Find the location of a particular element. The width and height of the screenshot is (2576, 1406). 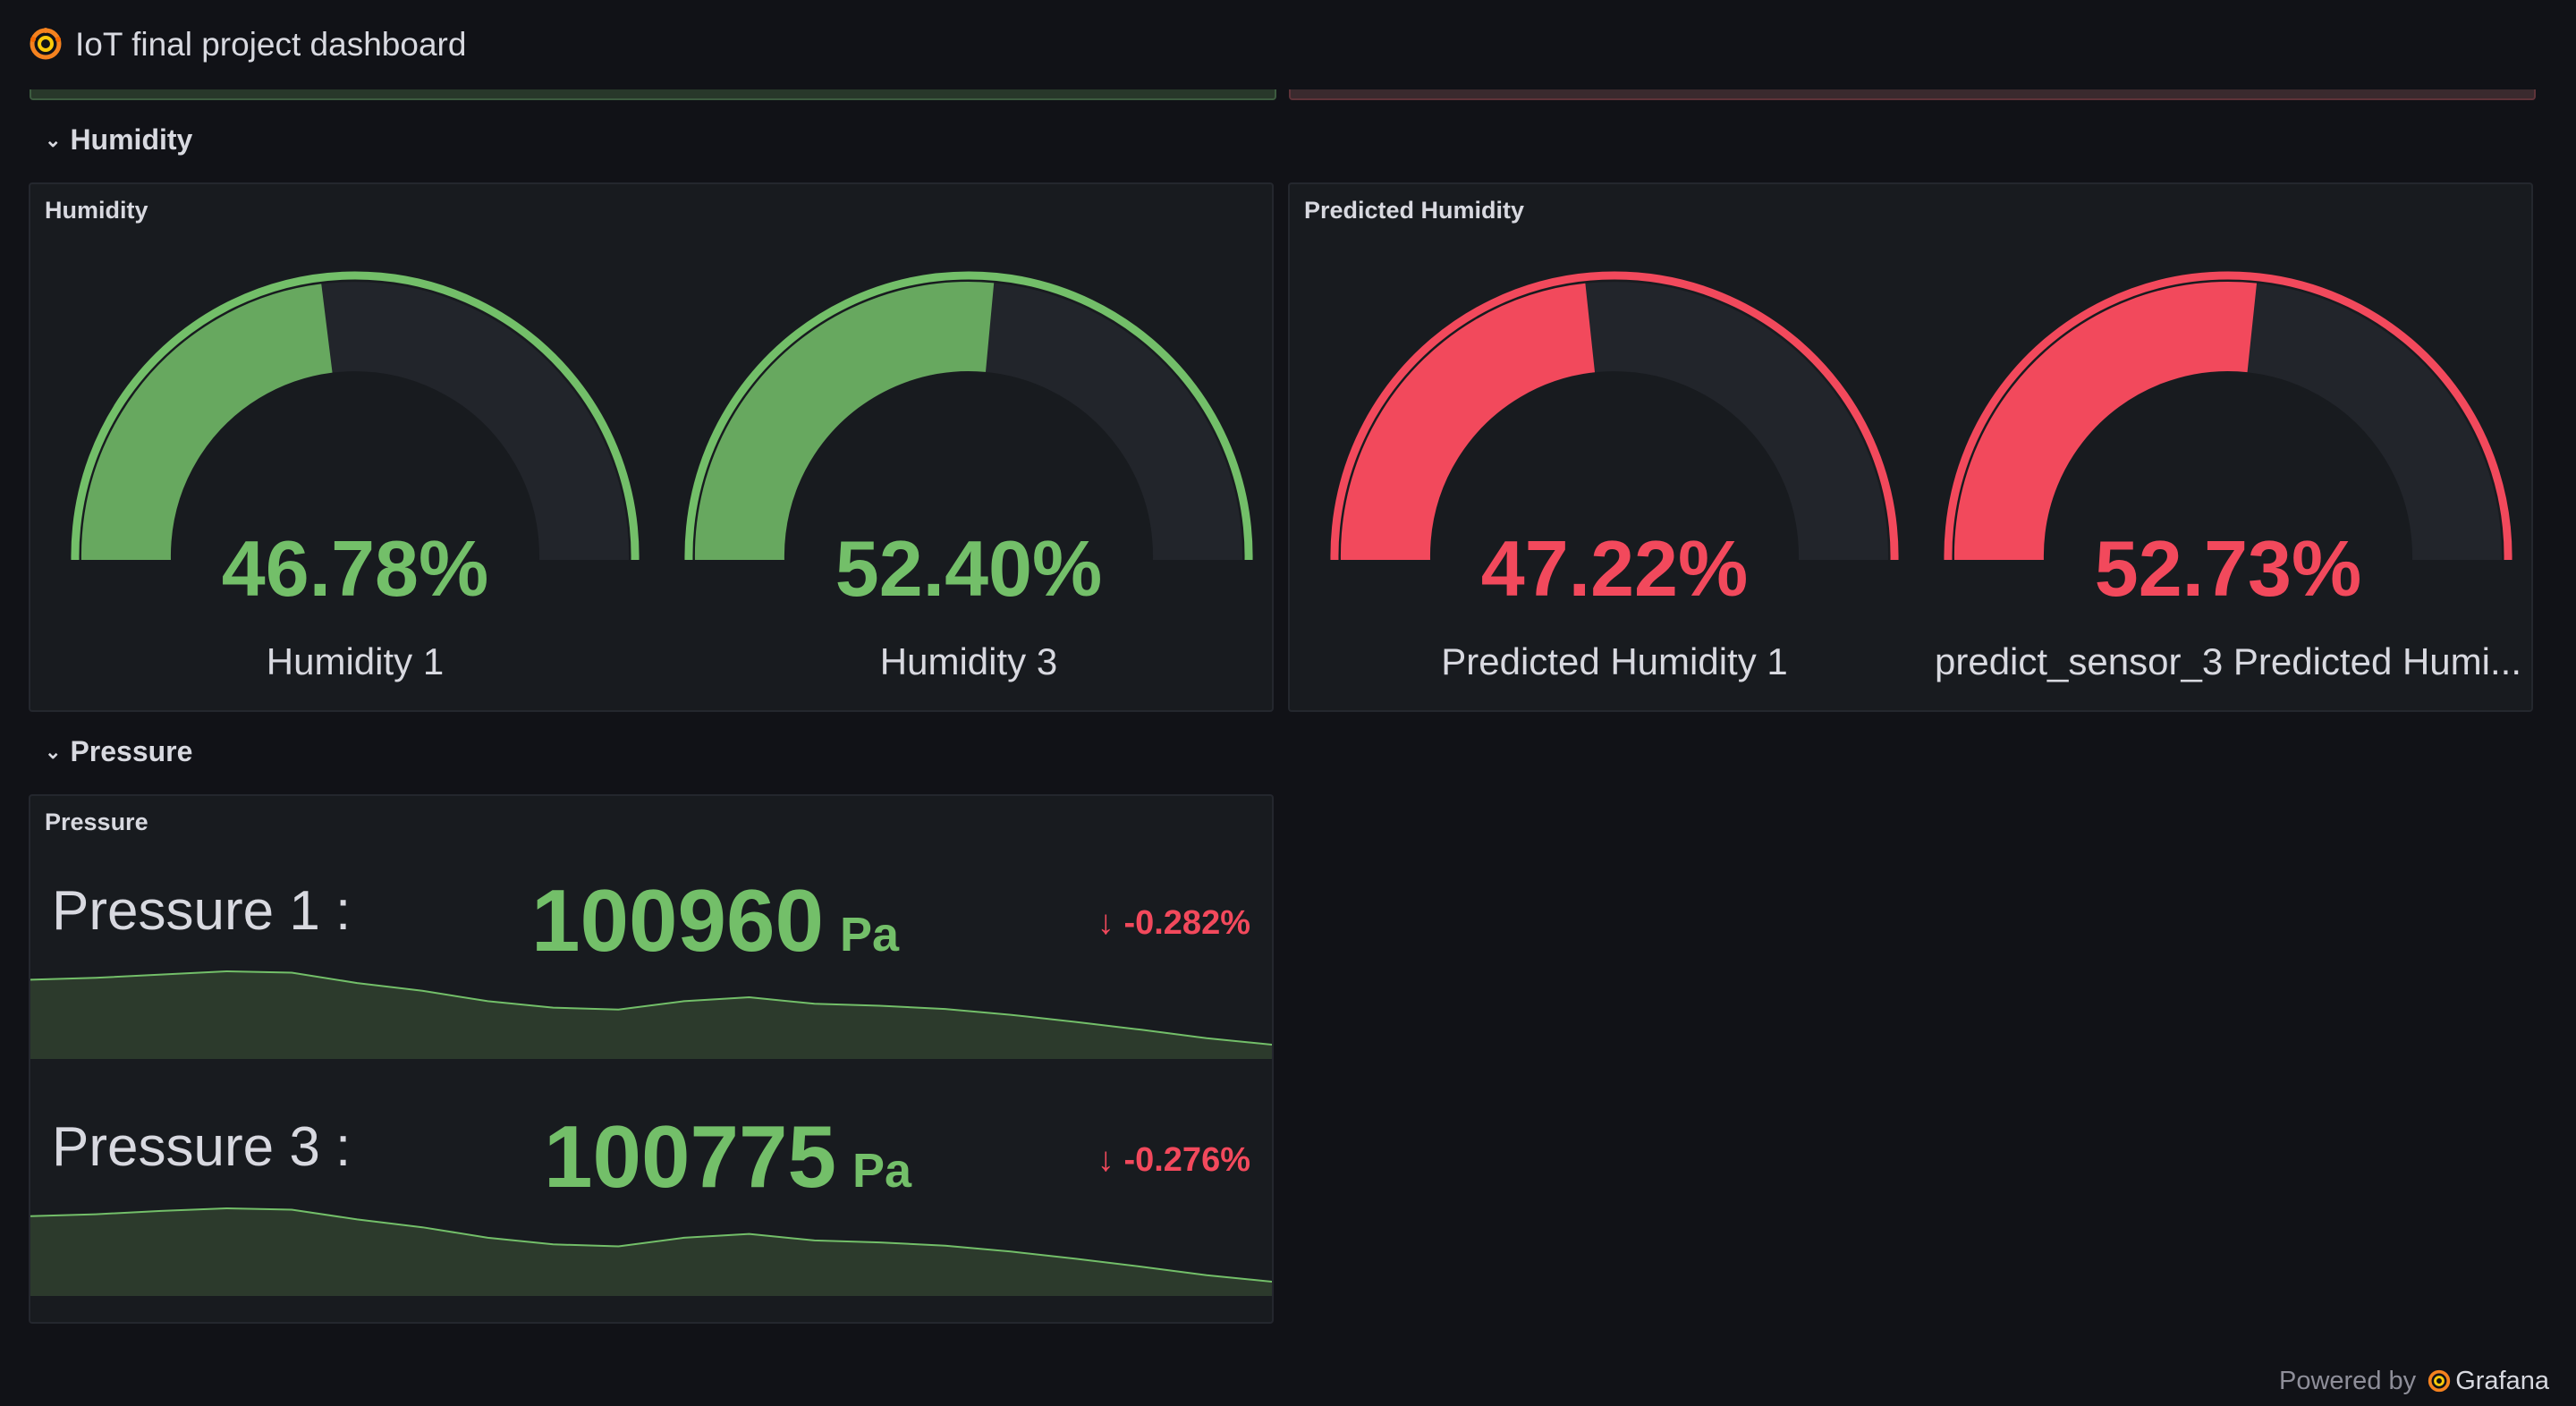

footer-prefix: Powered by is located at coordinates (2347, 1381).